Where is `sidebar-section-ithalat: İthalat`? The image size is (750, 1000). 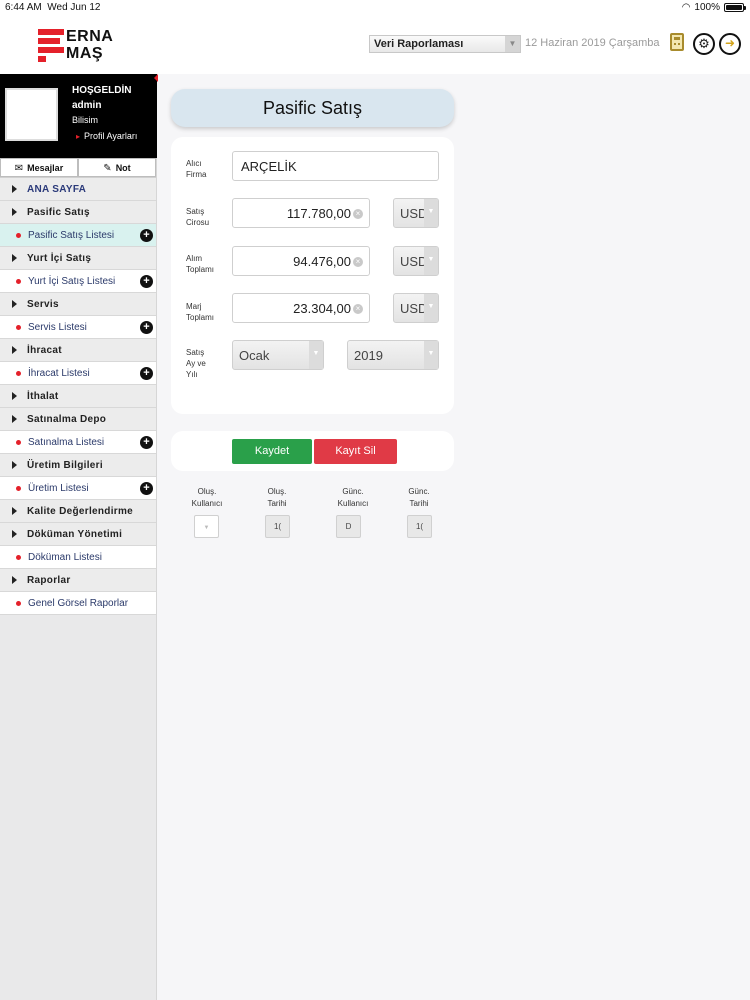 sidebar-section-ithalat: İthalat is located at coordinates (78, 396).